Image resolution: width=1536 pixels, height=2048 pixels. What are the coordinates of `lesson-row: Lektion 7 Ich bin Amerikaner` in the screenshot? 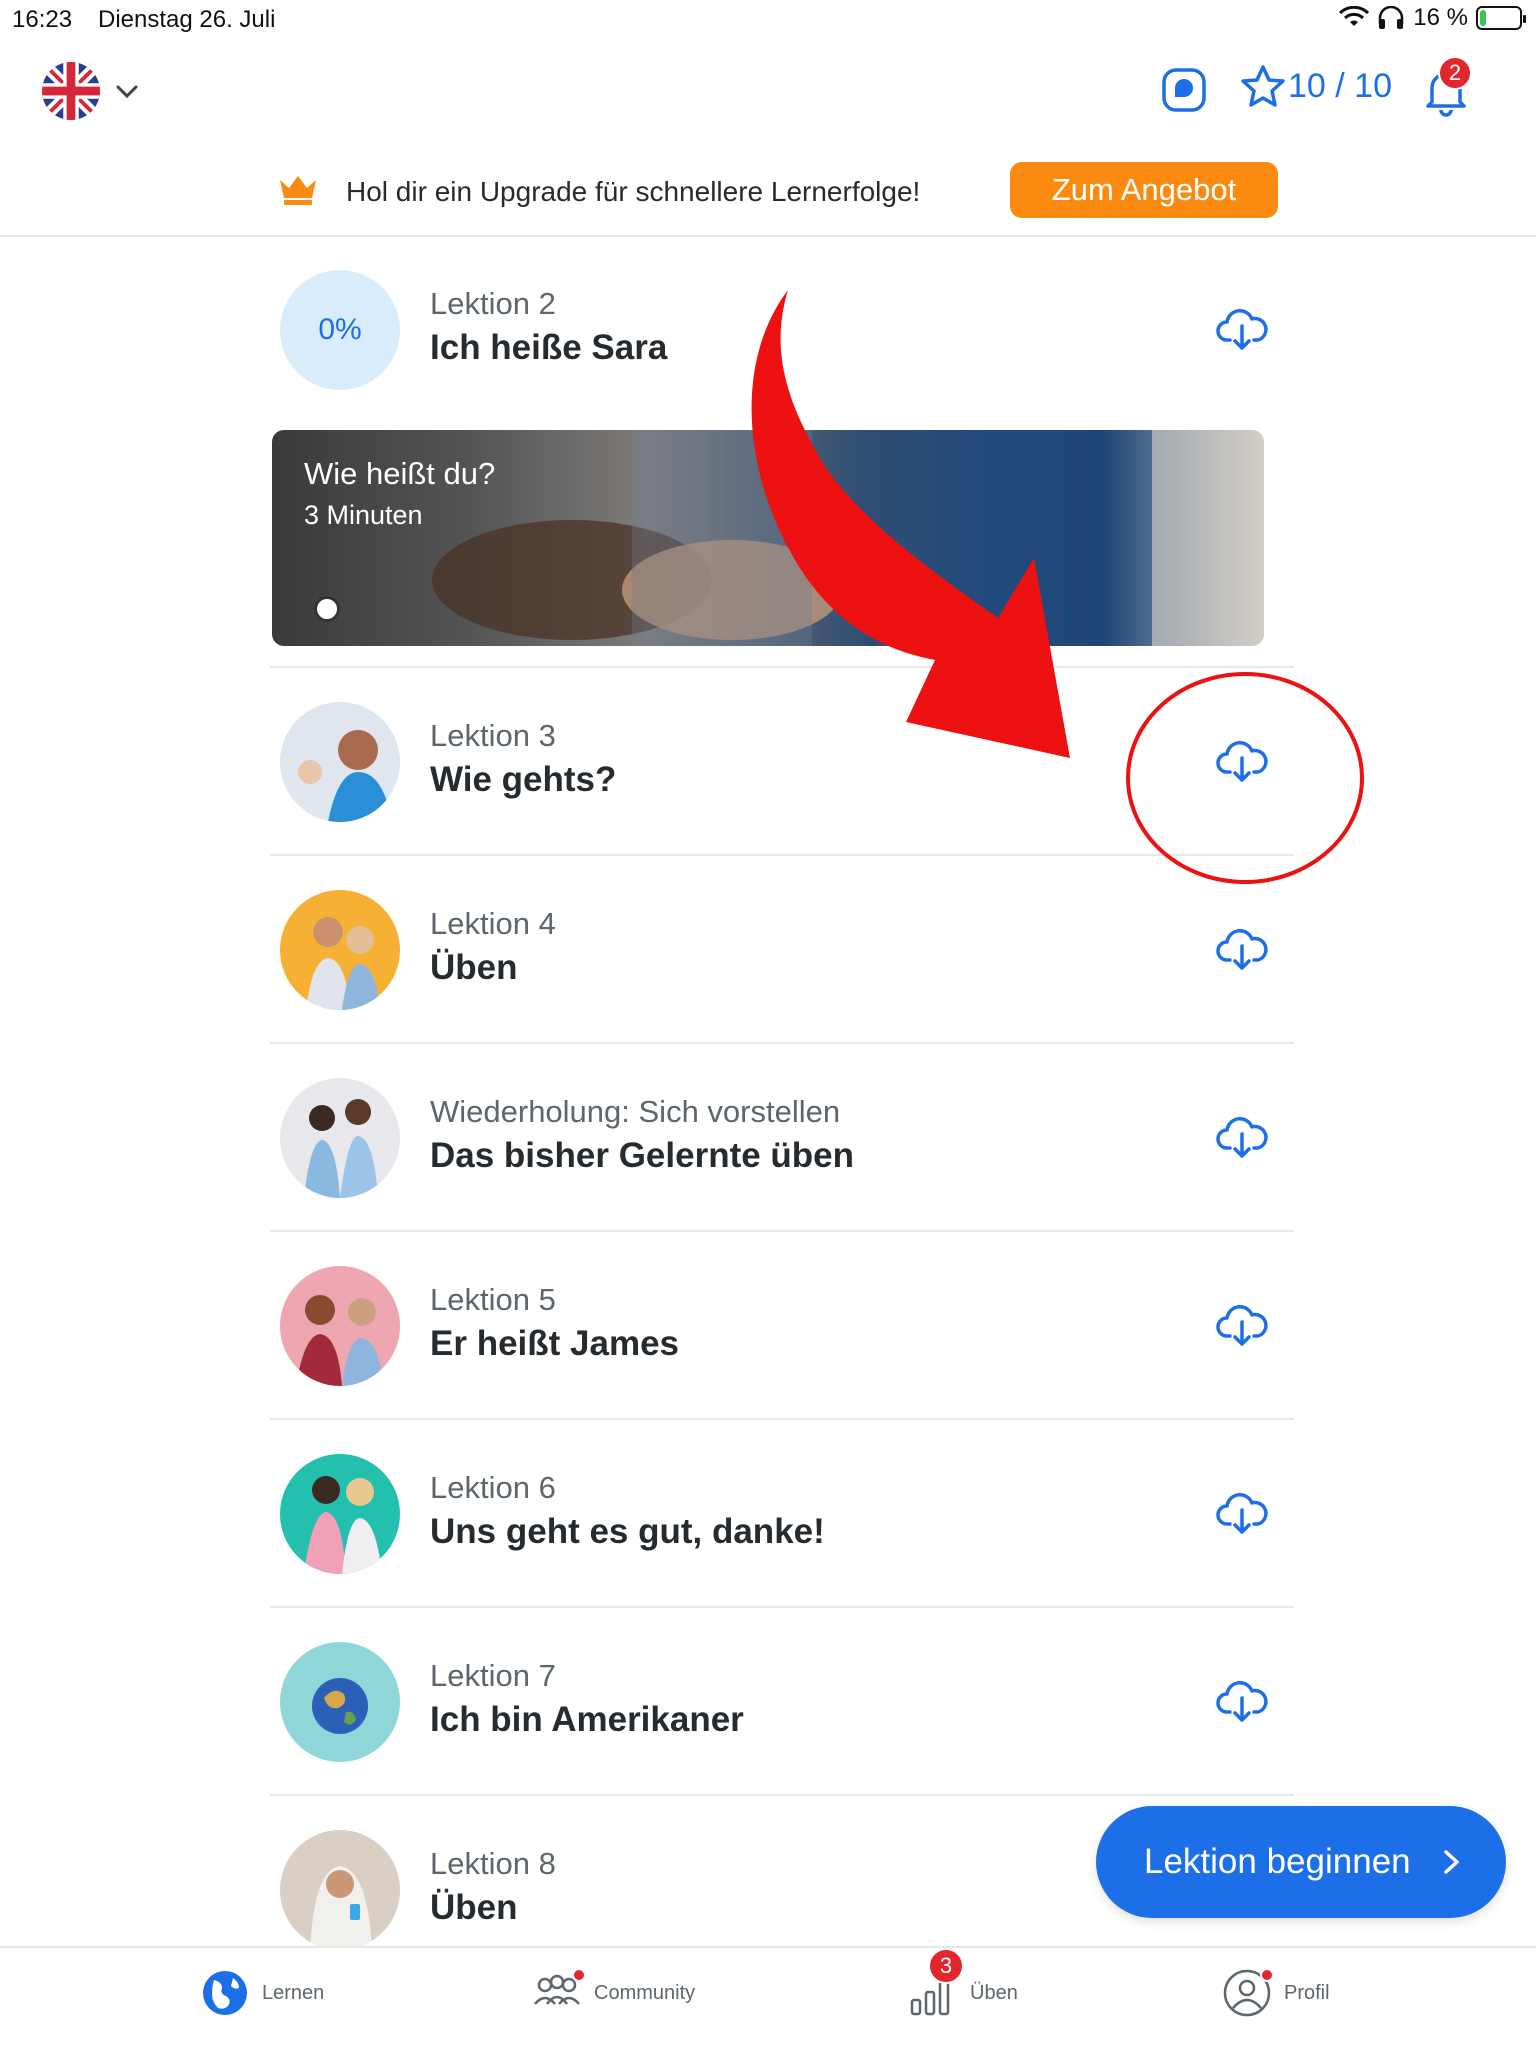 It's located at (782, 1702).